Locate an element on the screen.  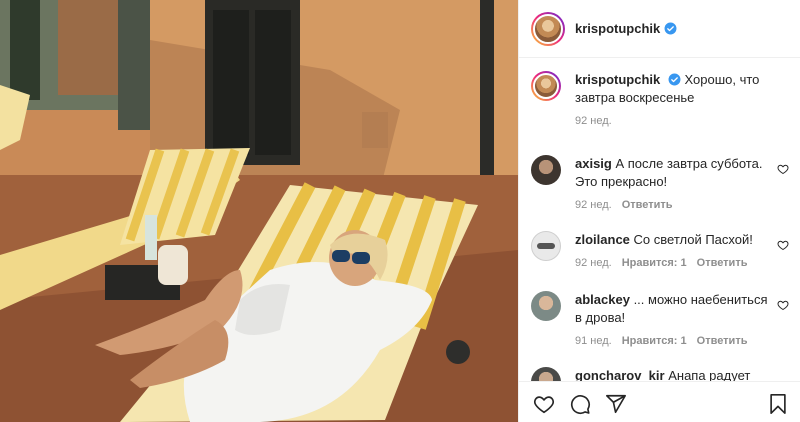
caption-username: krispotupchik is located at coordinates (617, 79).